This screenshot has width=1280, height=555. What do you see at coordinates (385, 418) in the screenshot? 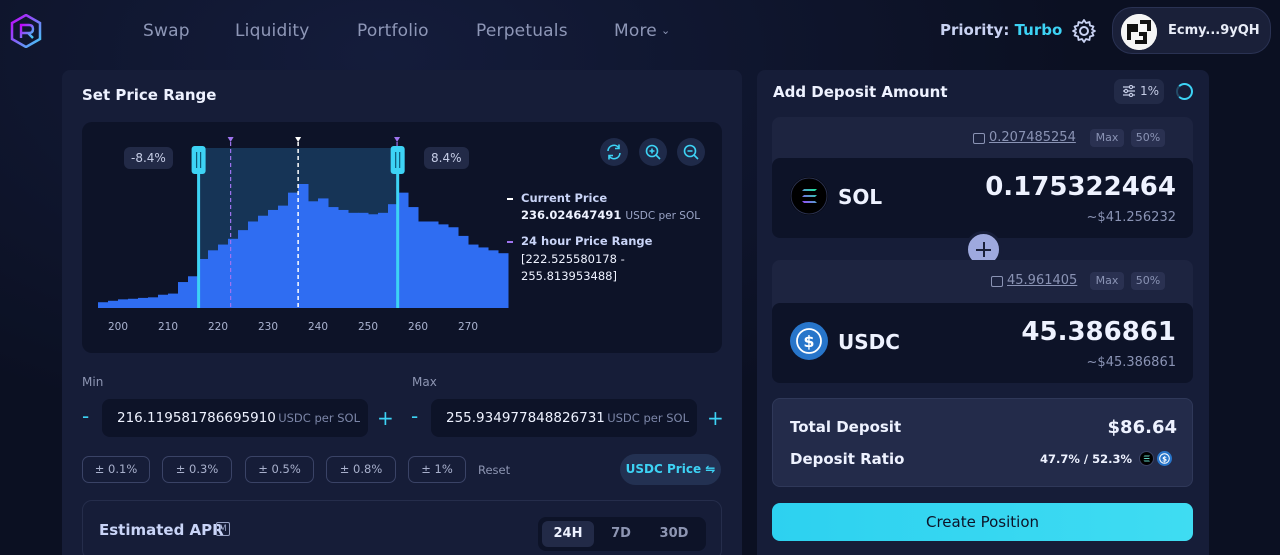
I see `min-increment-button: +` at bounding box center [385, 418].